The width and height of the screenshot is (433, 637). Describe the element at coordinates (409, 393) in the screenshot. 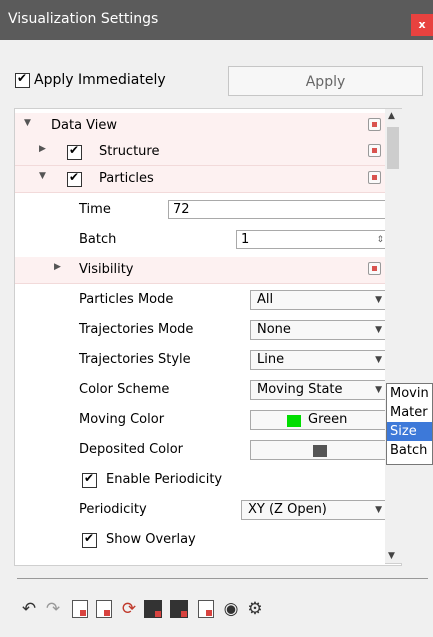

I see `dropdown-option: Movin` at that location.